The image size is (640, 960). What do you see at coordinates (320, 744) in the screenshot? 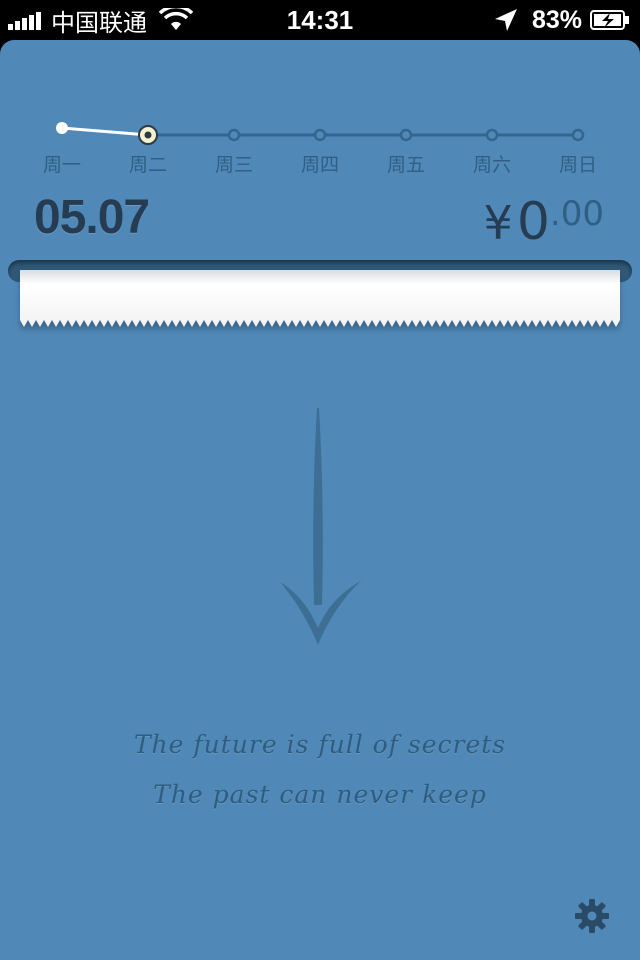
I see `quote-line-1: The future is full of secrets` at bounding box center [320, 744].